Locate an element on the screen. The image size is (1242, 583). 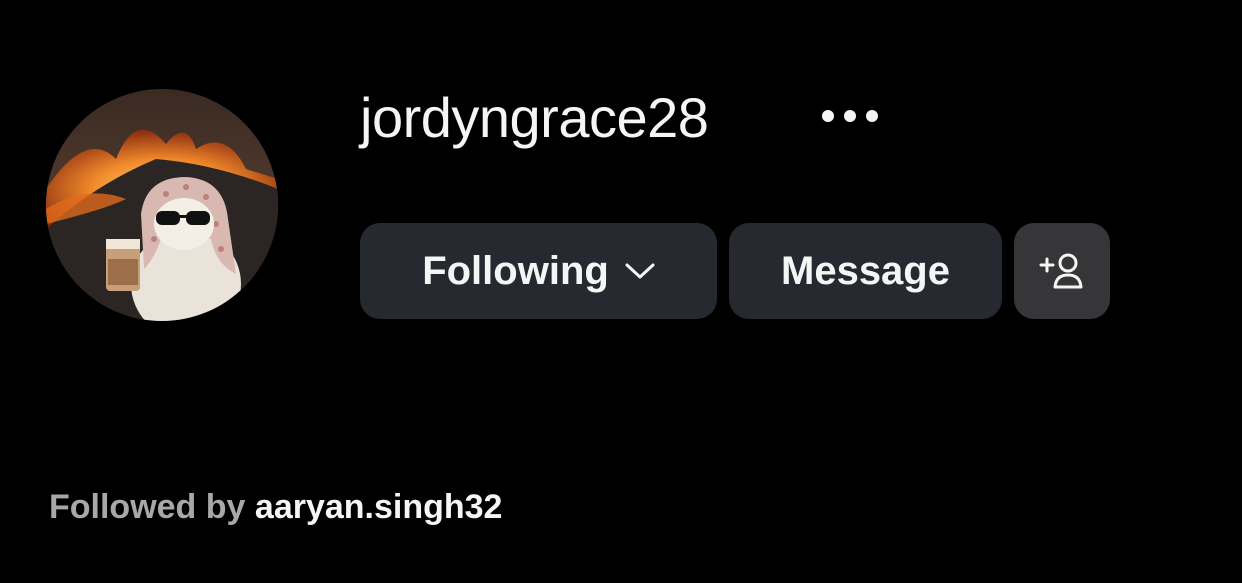
avatar-image is located at coordinates (162, 205).